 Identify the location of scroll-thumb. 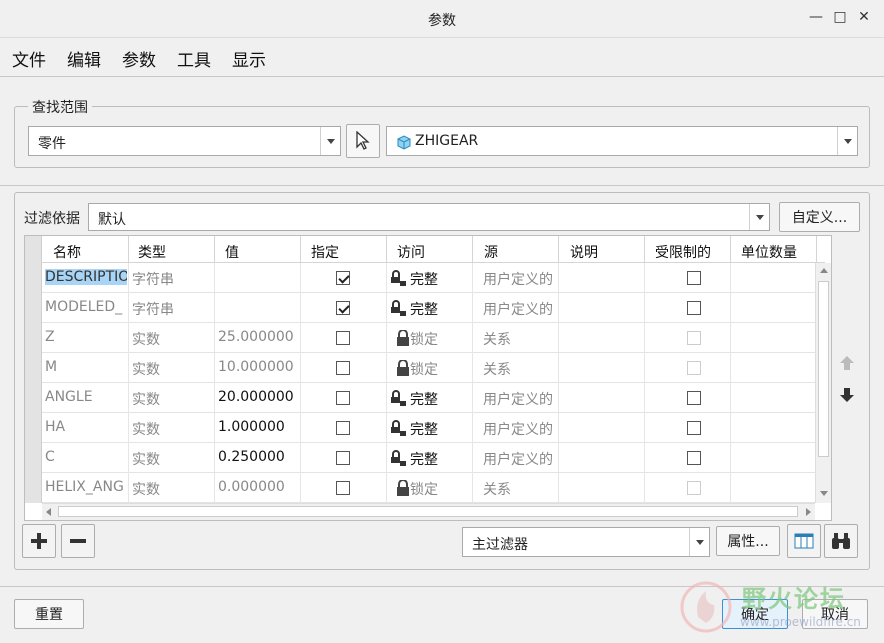
(823, 369).